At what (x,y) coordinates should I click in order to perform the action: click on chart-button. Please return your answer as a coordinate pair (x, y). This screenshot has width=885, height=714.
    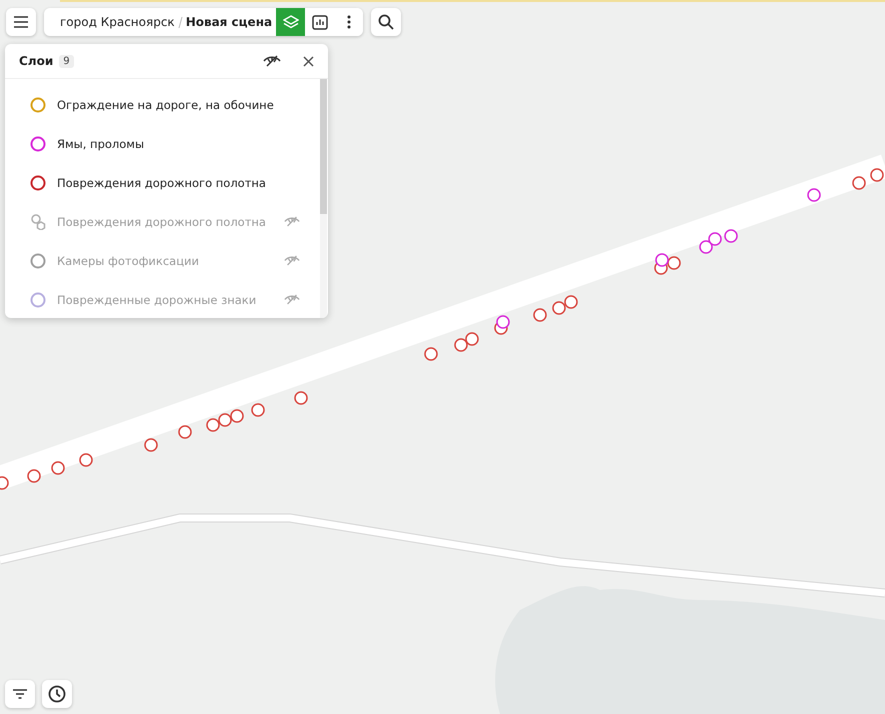
    Looking at the image, I should click on (319, 22).